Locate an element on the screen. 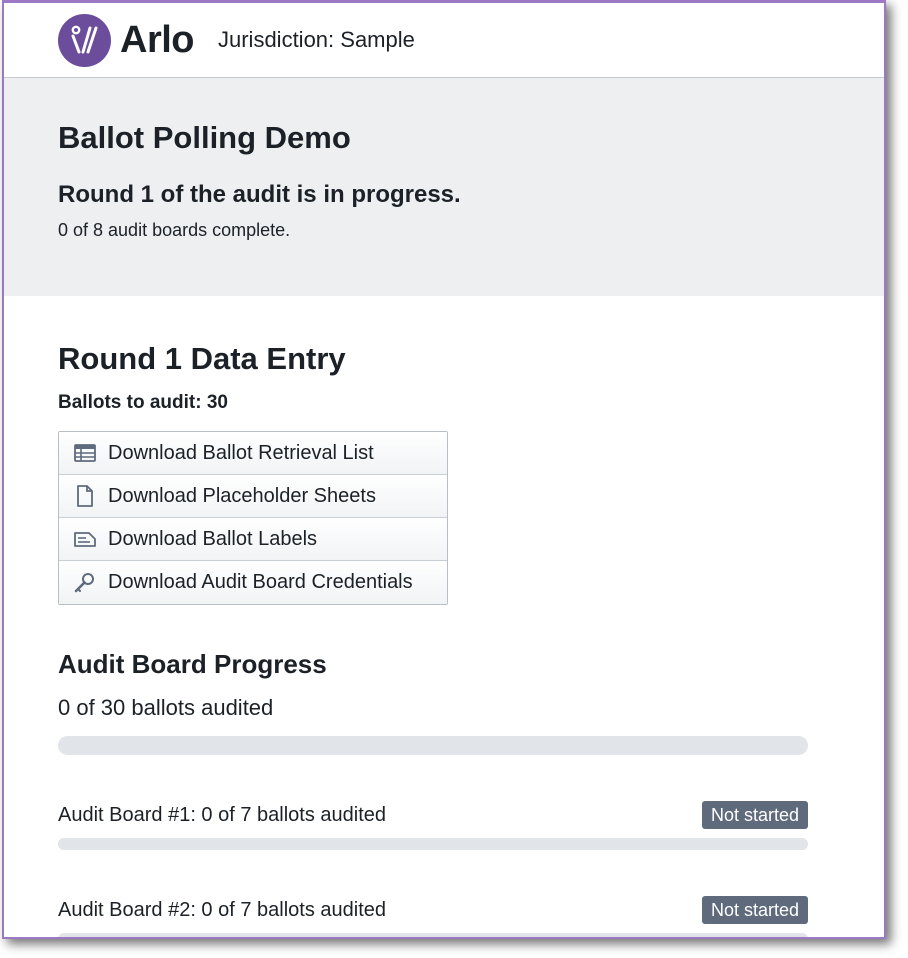 The image size is (908, 958). download-ballot-labels-button: Download Ballot Labels is located at coordinates (253, 539).